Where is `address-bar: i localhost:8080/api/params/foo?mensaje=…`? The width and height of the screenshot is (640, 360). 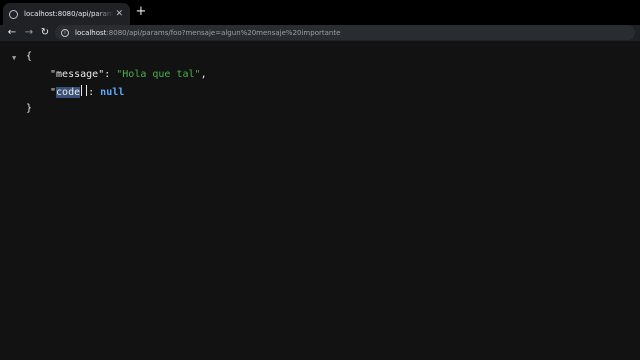
address-bar: i localhost:8080/api/params/foo?mensaje=… is located at coordinates (345, 32).